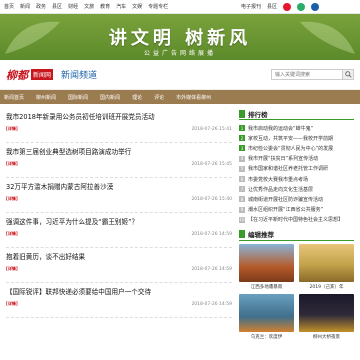  Describe the element at coordinates (30, 75) in the screenshot. I see `site-logo: 柳都 新闻网` at that location.